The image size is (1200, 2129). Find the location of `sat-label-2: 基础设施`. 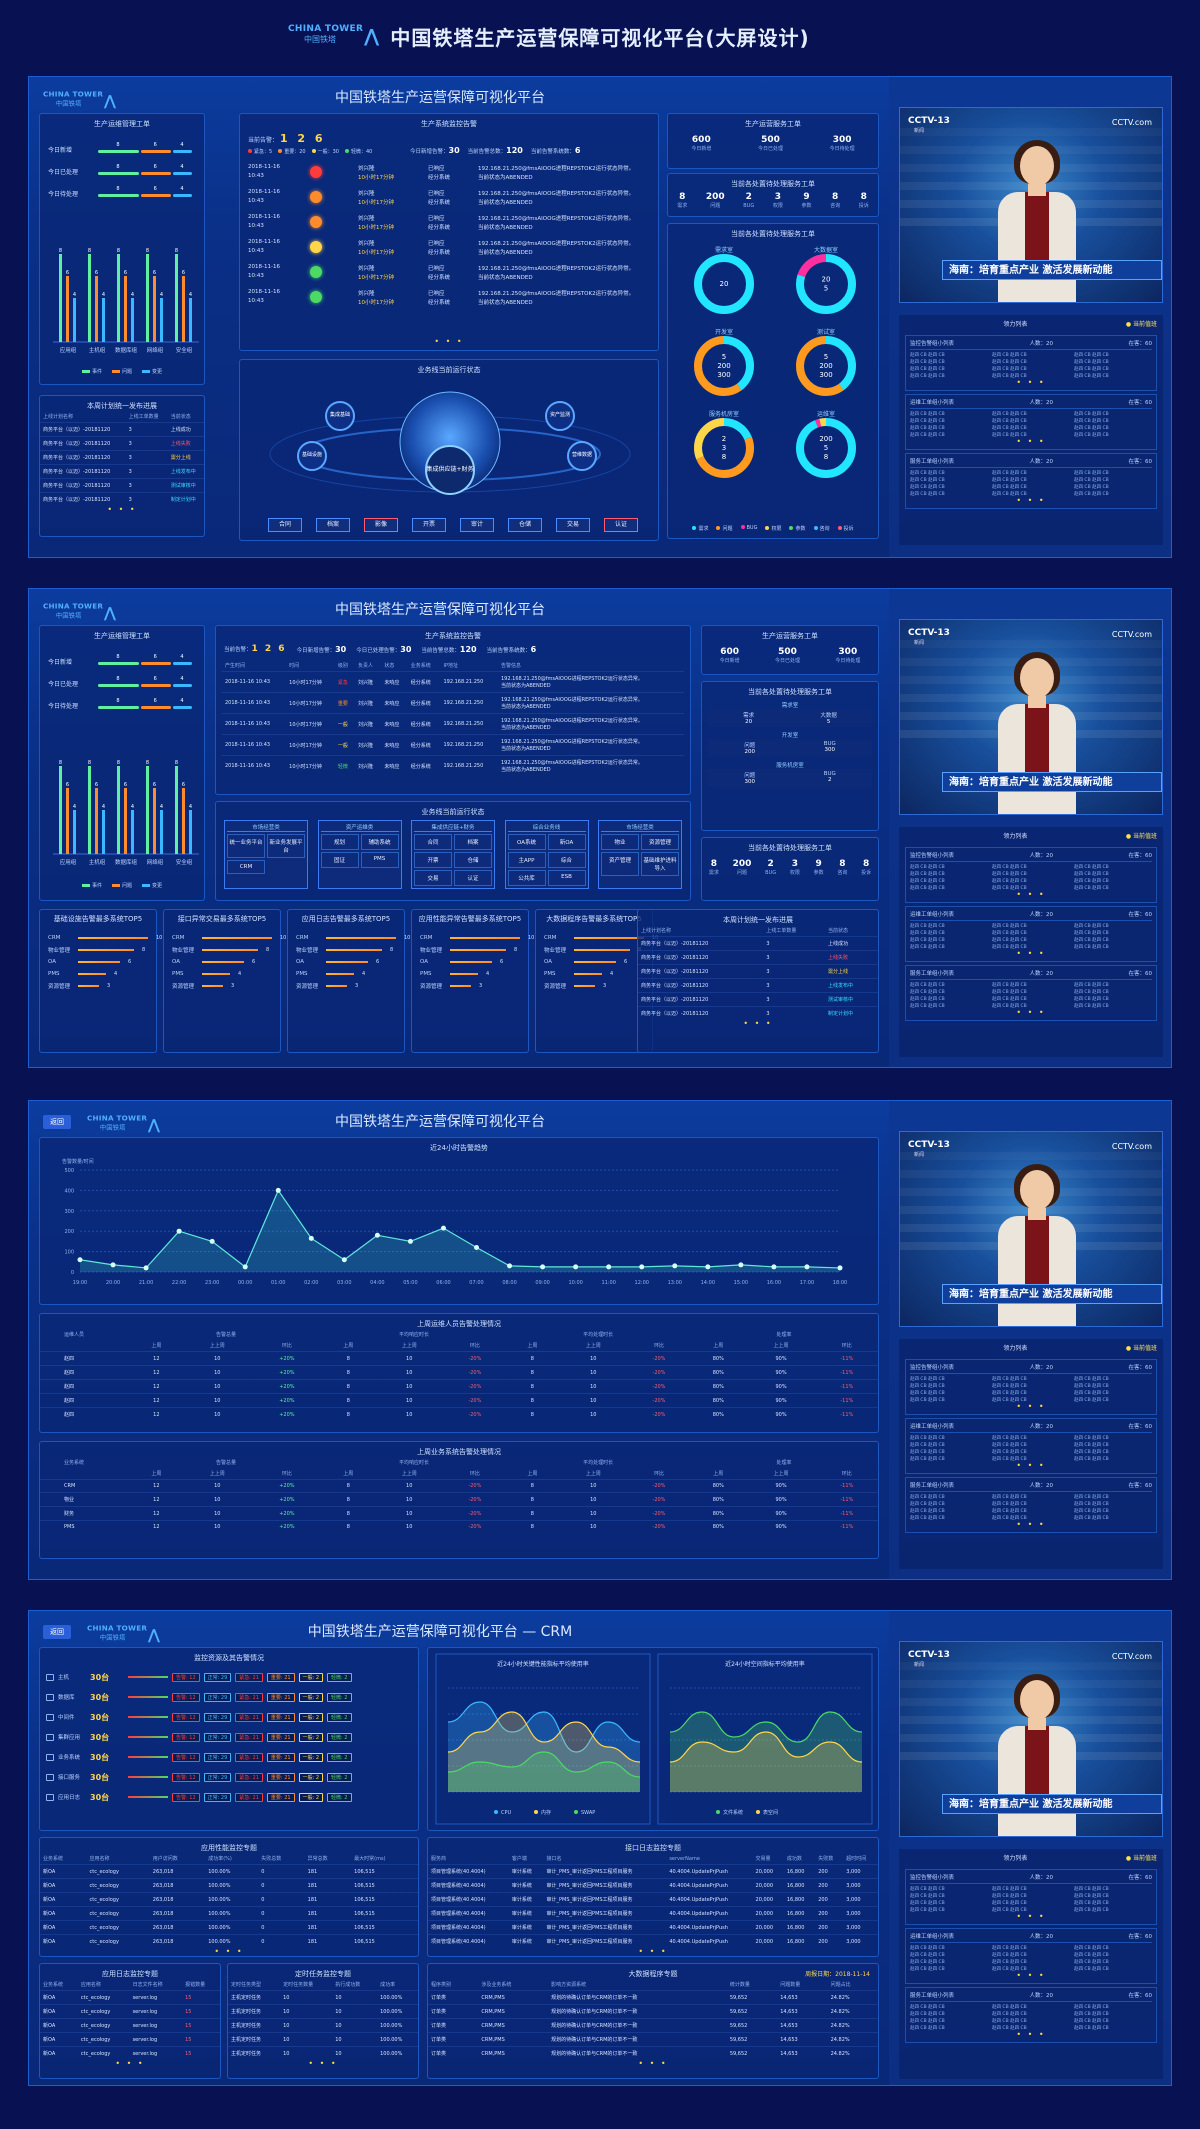

sat-label-2: 基础设施 is located at coordinates (312, 454).